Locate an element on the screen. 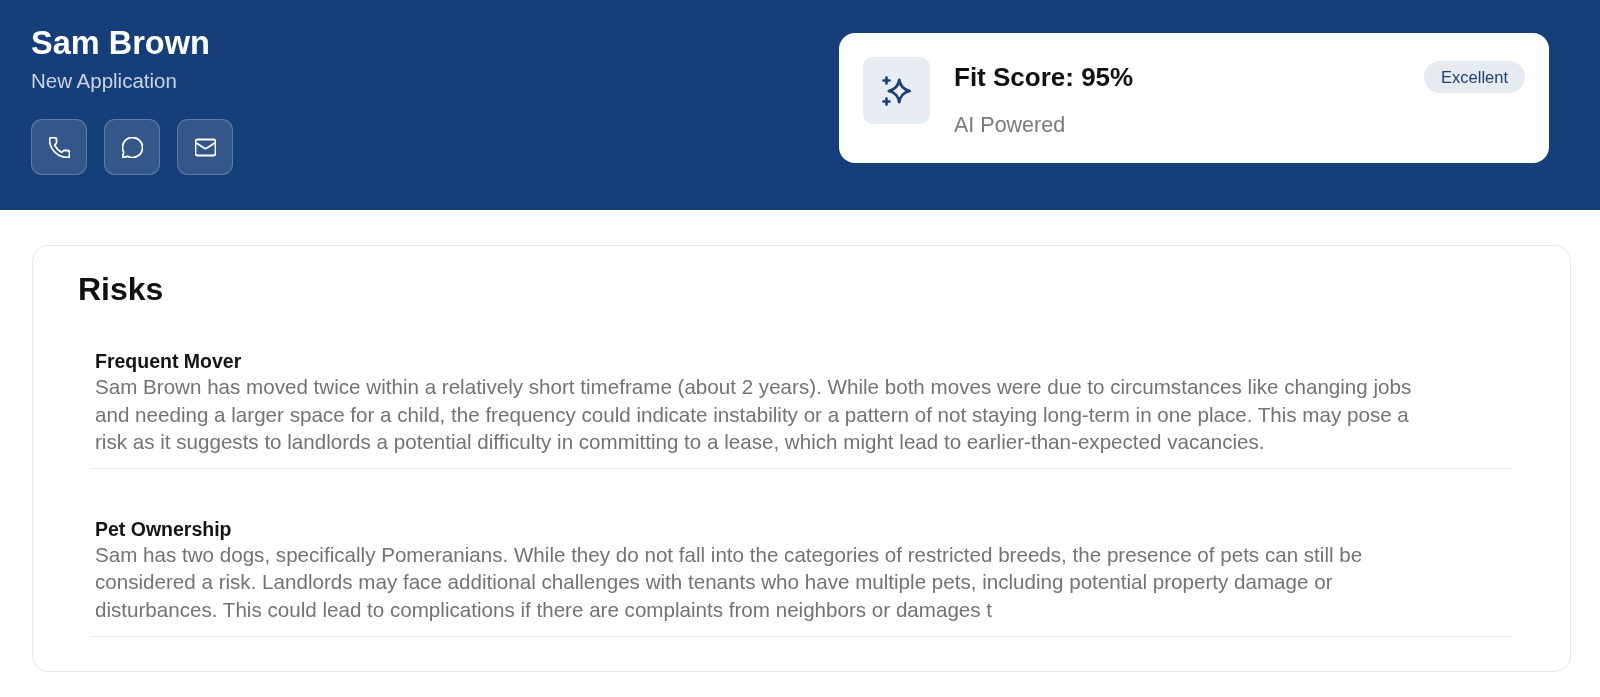 The height and width of the screenshot is (697, 1600). email-button is located at coordinates (205, 147).